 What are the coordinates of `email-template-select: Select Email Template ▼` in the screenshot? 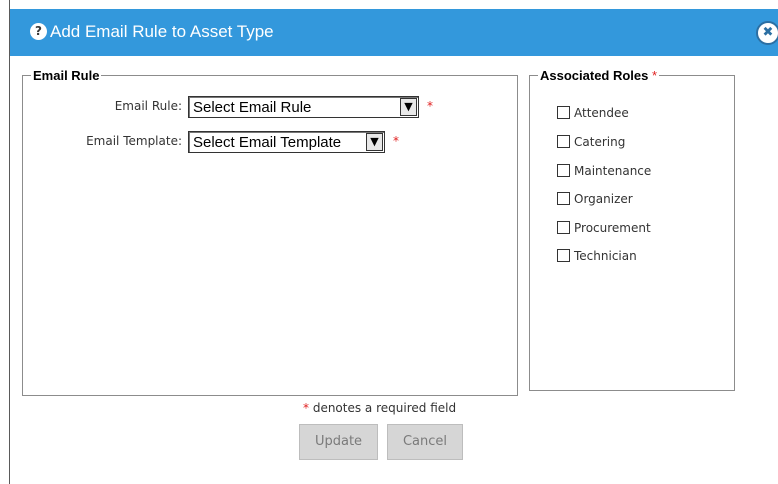 It's located at (286, 142).